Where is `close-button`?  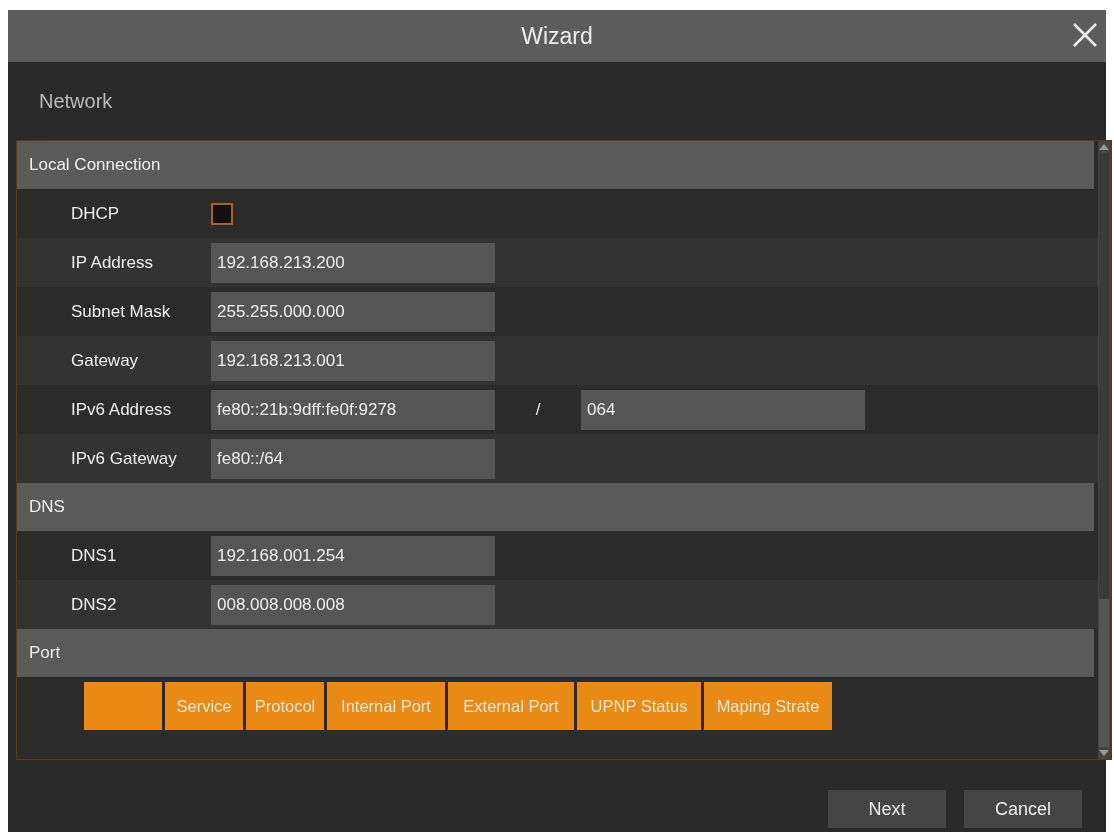
close-button is located at coordinates (1085, 35).